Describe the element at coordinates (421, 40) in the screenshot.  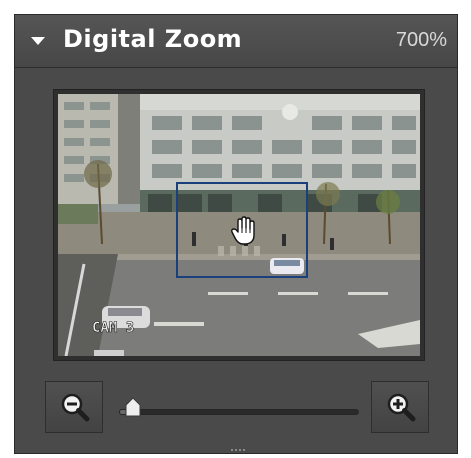
I see `zoom-level-readout: 700%` at that location.